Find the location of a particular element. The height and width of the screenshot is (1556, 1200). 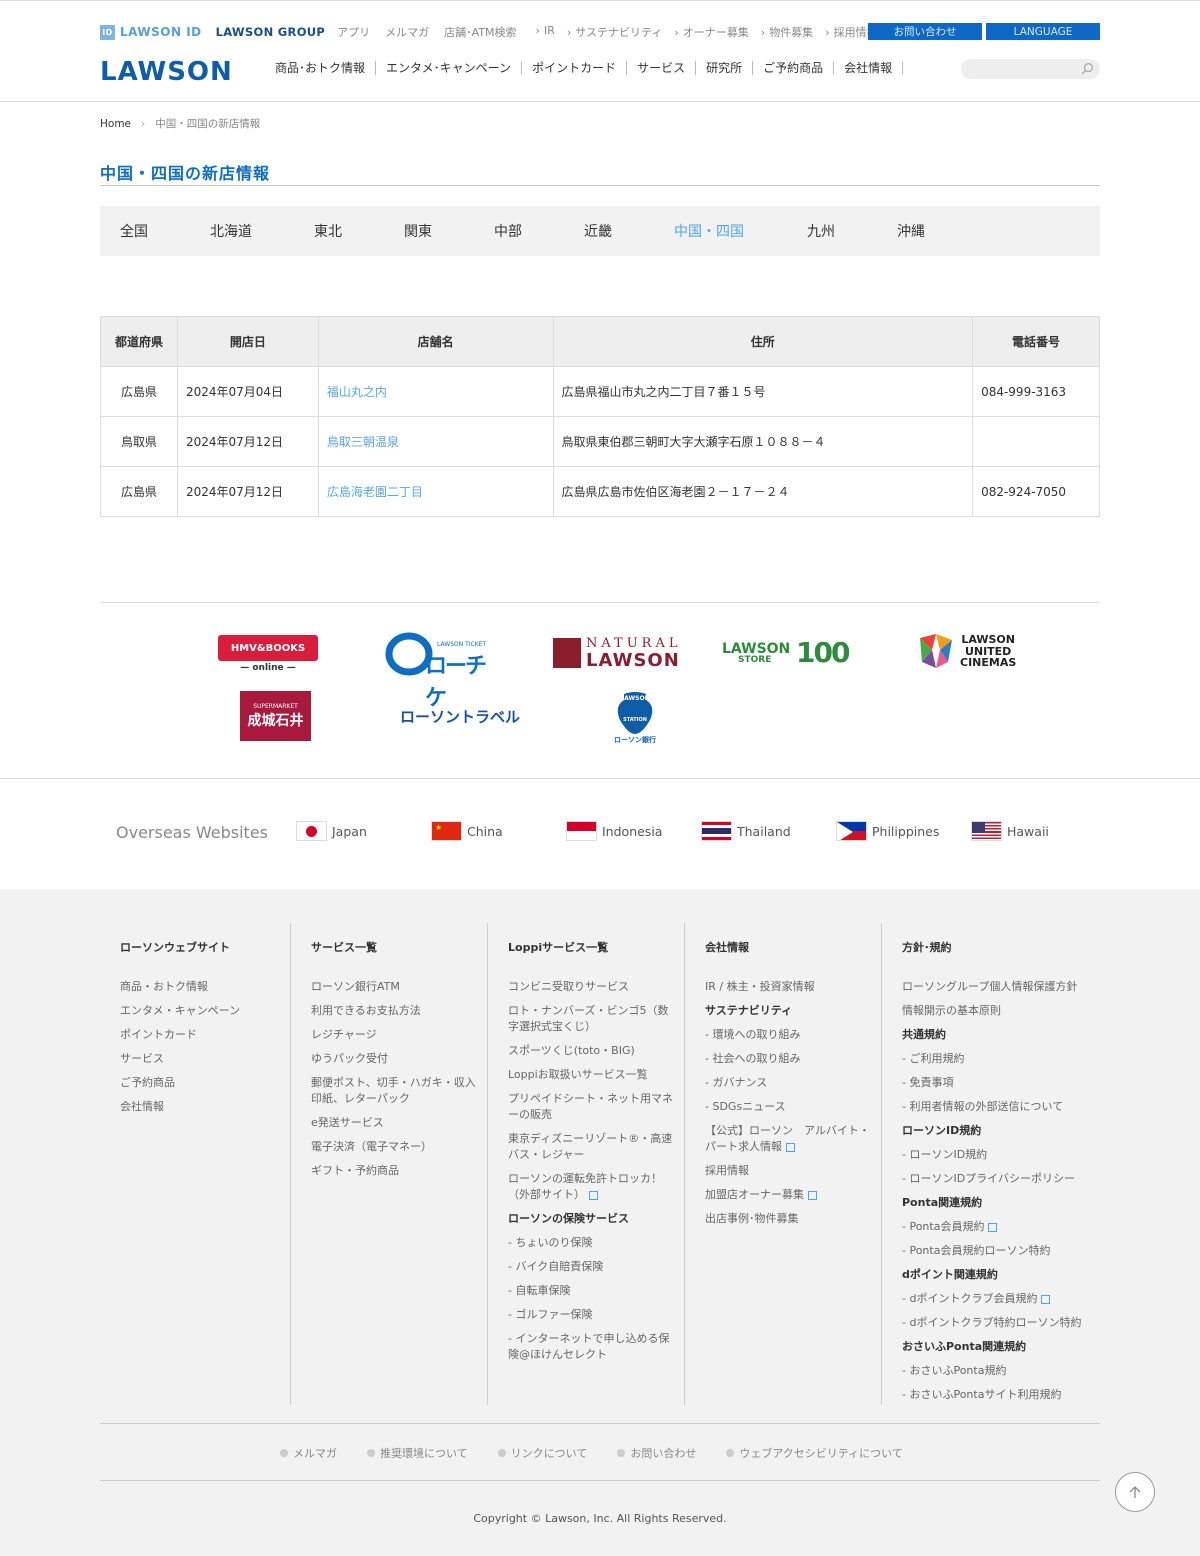

tab-okinawa: 沖縄 is located at coordinates (942, 231).